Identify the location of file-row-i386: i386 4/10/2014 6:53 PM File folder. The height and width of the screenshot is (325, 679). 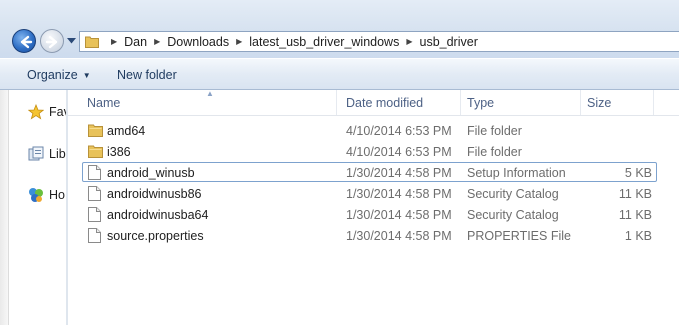
(369, 151).